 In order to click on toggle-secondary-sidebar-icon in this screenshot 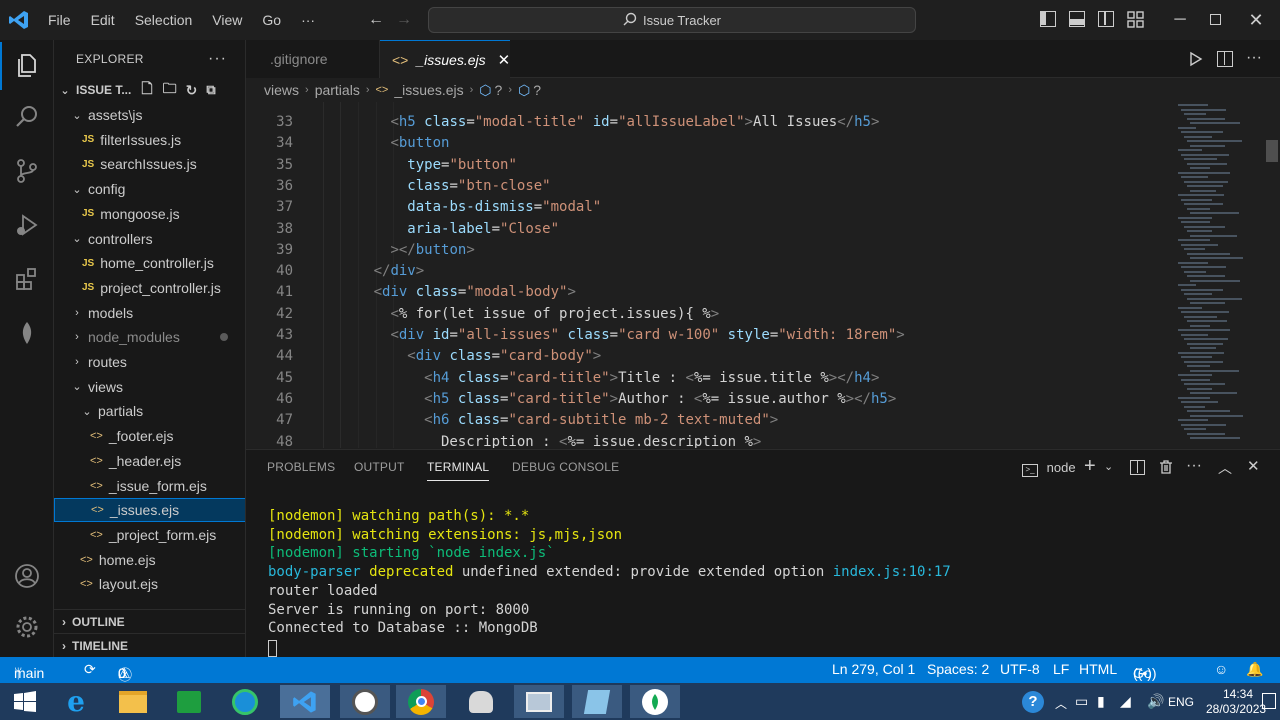, I will do `click(1106, 19)`.